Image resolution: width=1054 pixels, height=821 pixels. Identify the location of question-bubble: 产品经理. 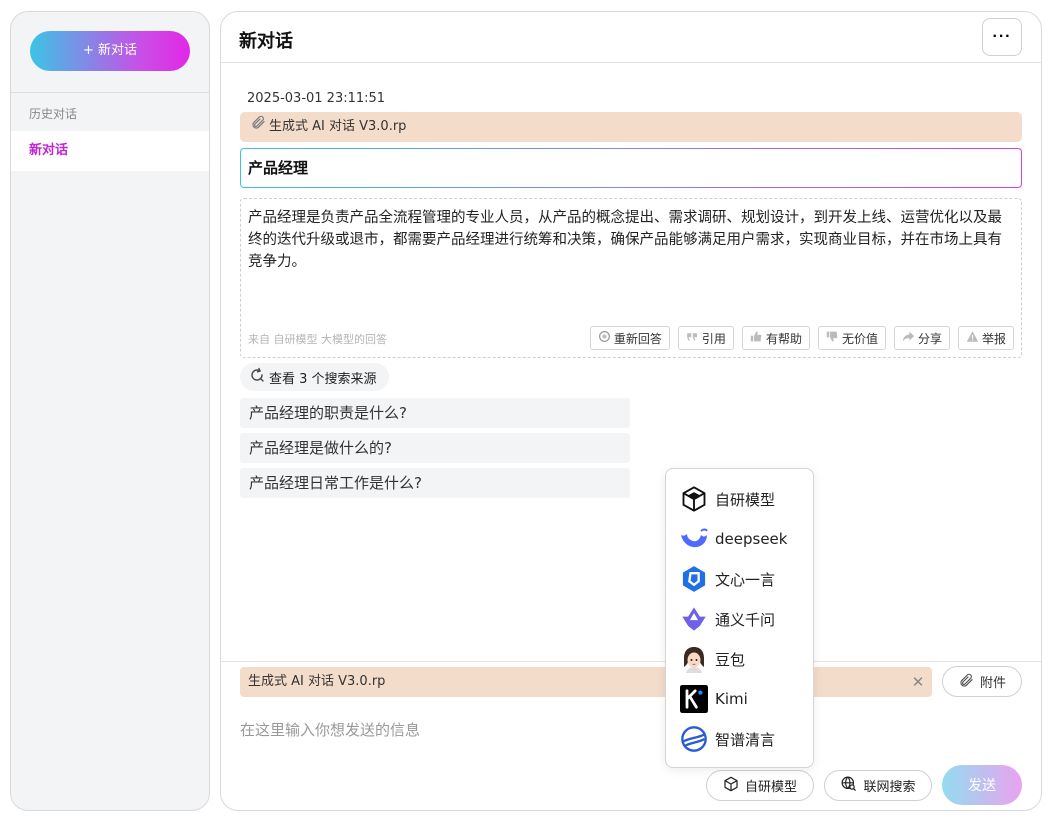
(631, 168).